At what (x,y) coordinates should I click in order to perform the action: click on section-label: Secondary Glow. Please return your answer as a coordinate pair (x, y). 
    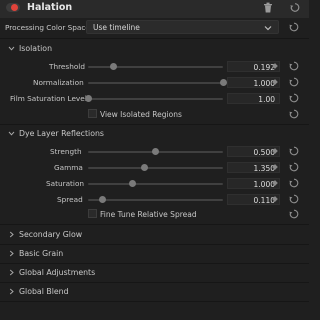
    Looking at the image, I should click on (51, 234).